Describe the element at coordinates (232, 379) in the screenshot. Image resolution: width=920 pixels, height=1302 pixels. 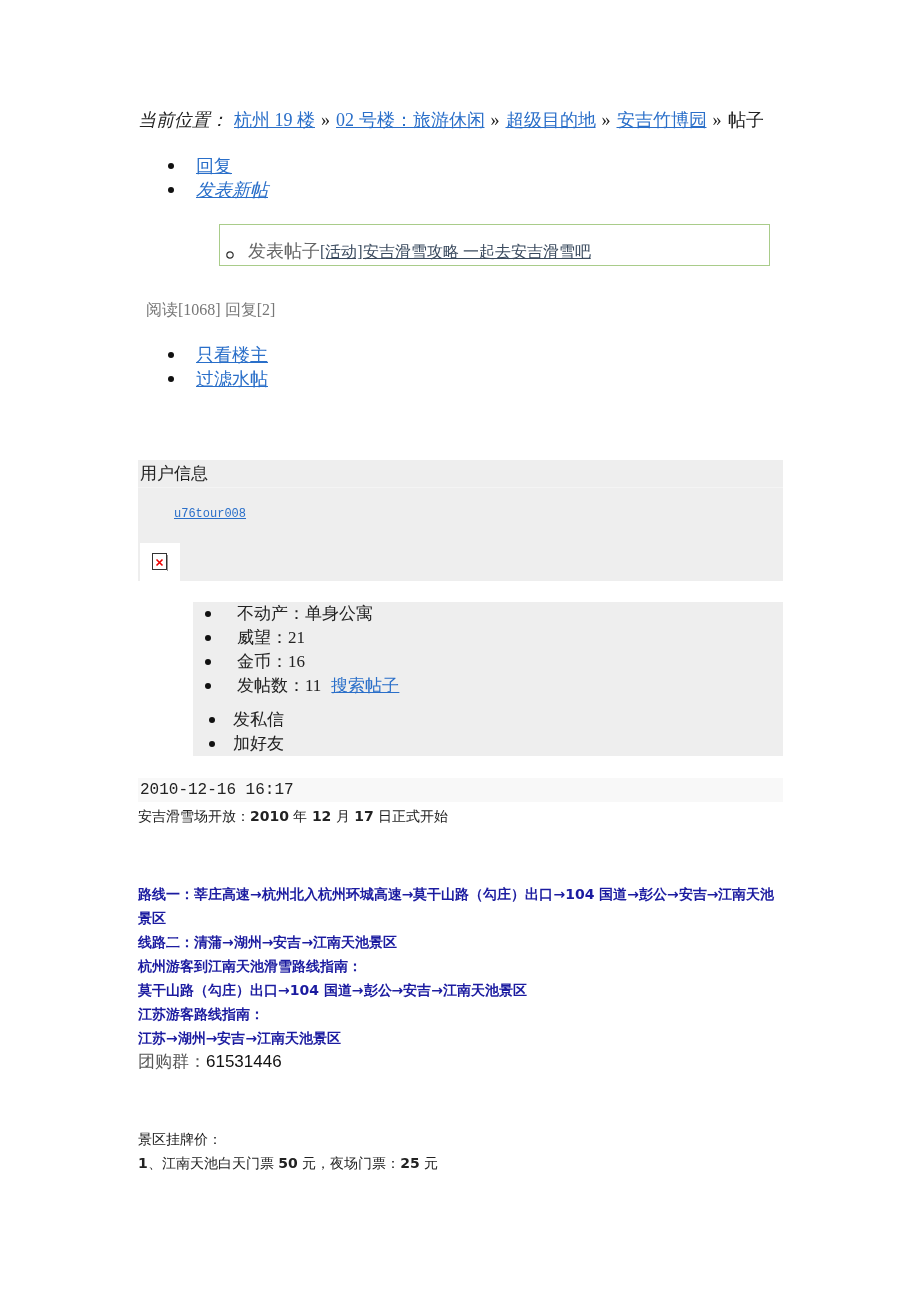
I see `filter-link: 过滤水帖` at that location.